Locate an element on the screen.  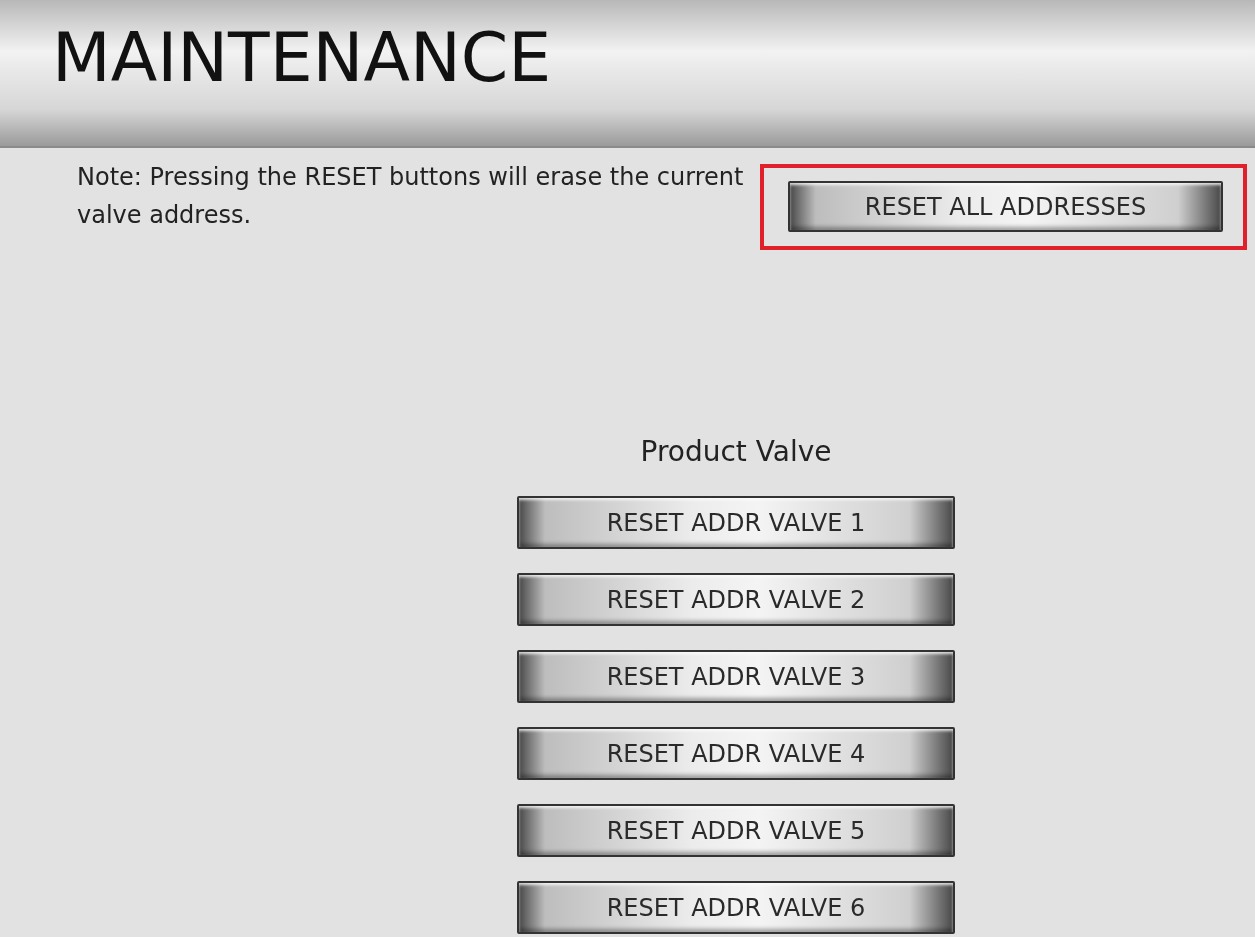
reset-valve-button: RESET ADDR VALVE 3 is located at coordinates (736, 676).